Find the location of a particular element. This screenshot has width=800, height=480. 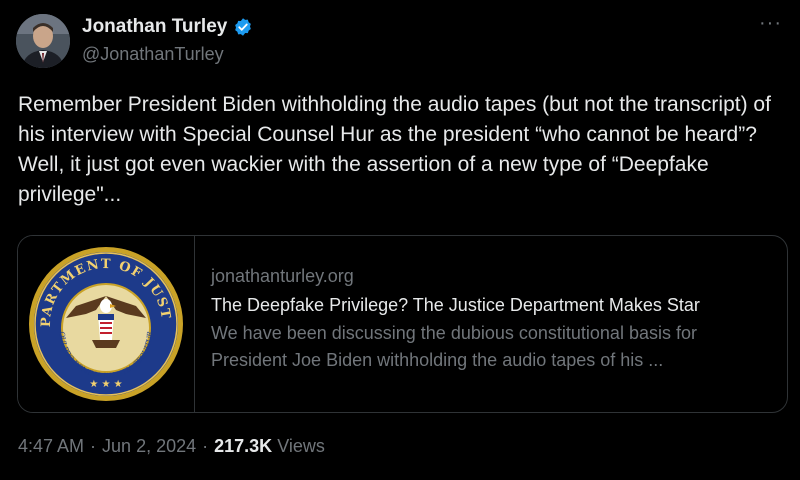

avatar-photo is located at coordinates (43, 41).